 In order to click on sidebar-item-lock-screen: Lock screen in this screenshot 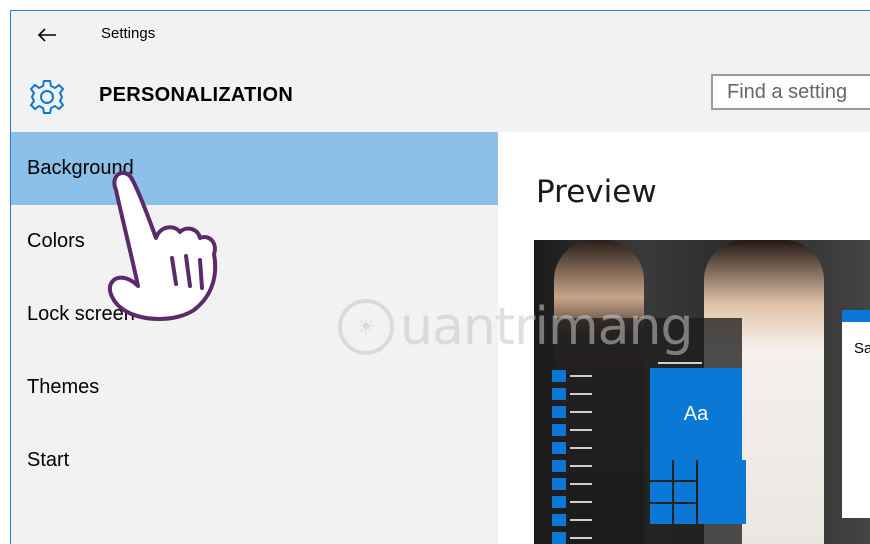, I will do `click(254, 314)`.